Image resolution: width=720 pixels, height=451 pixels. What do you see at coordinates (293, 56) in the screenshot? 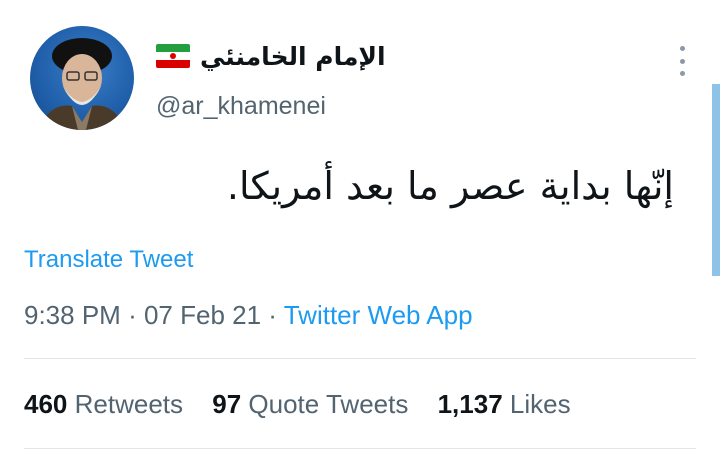
I see `display-name: الإمام الخامنئي` at bounding box center [293, 56].